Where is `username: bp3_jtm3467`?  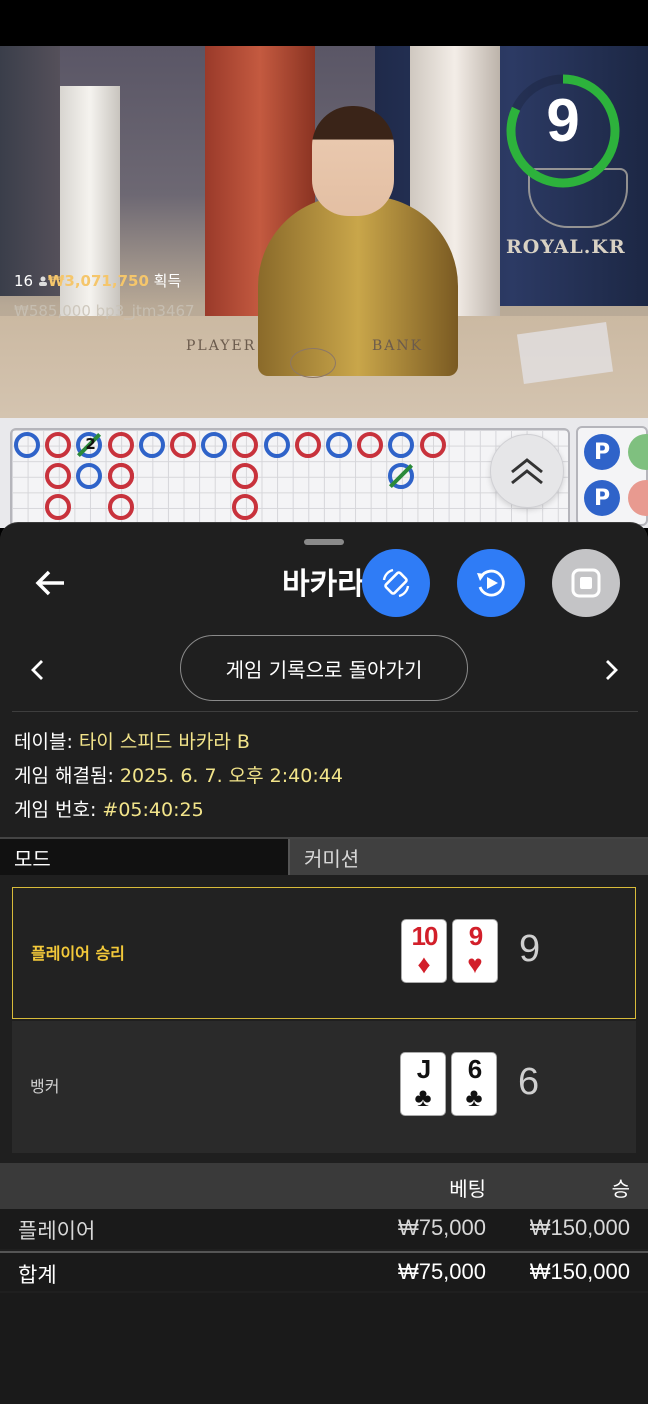
username: bp3_jtm3467 is located at coordinates (145, 311).